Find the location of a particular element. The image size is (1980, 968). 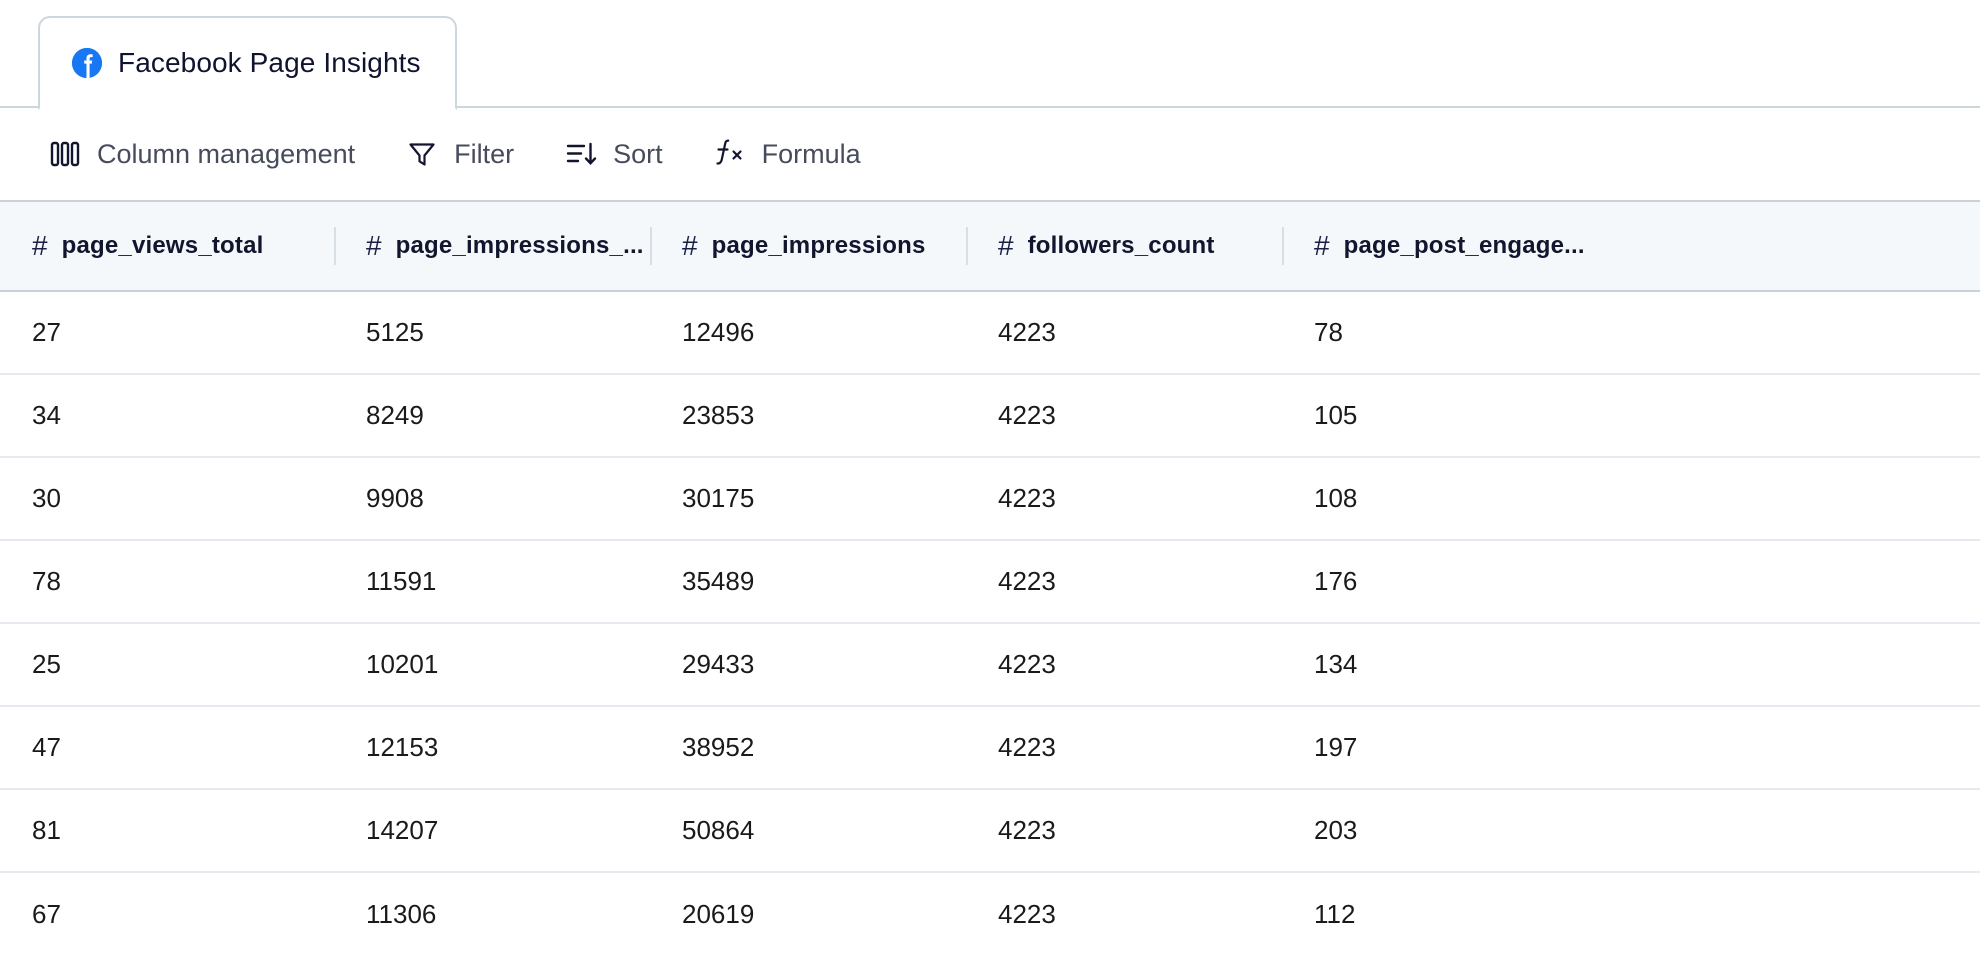

tab-strip: Facebook Page Insights is located at coordinates (990, 55).